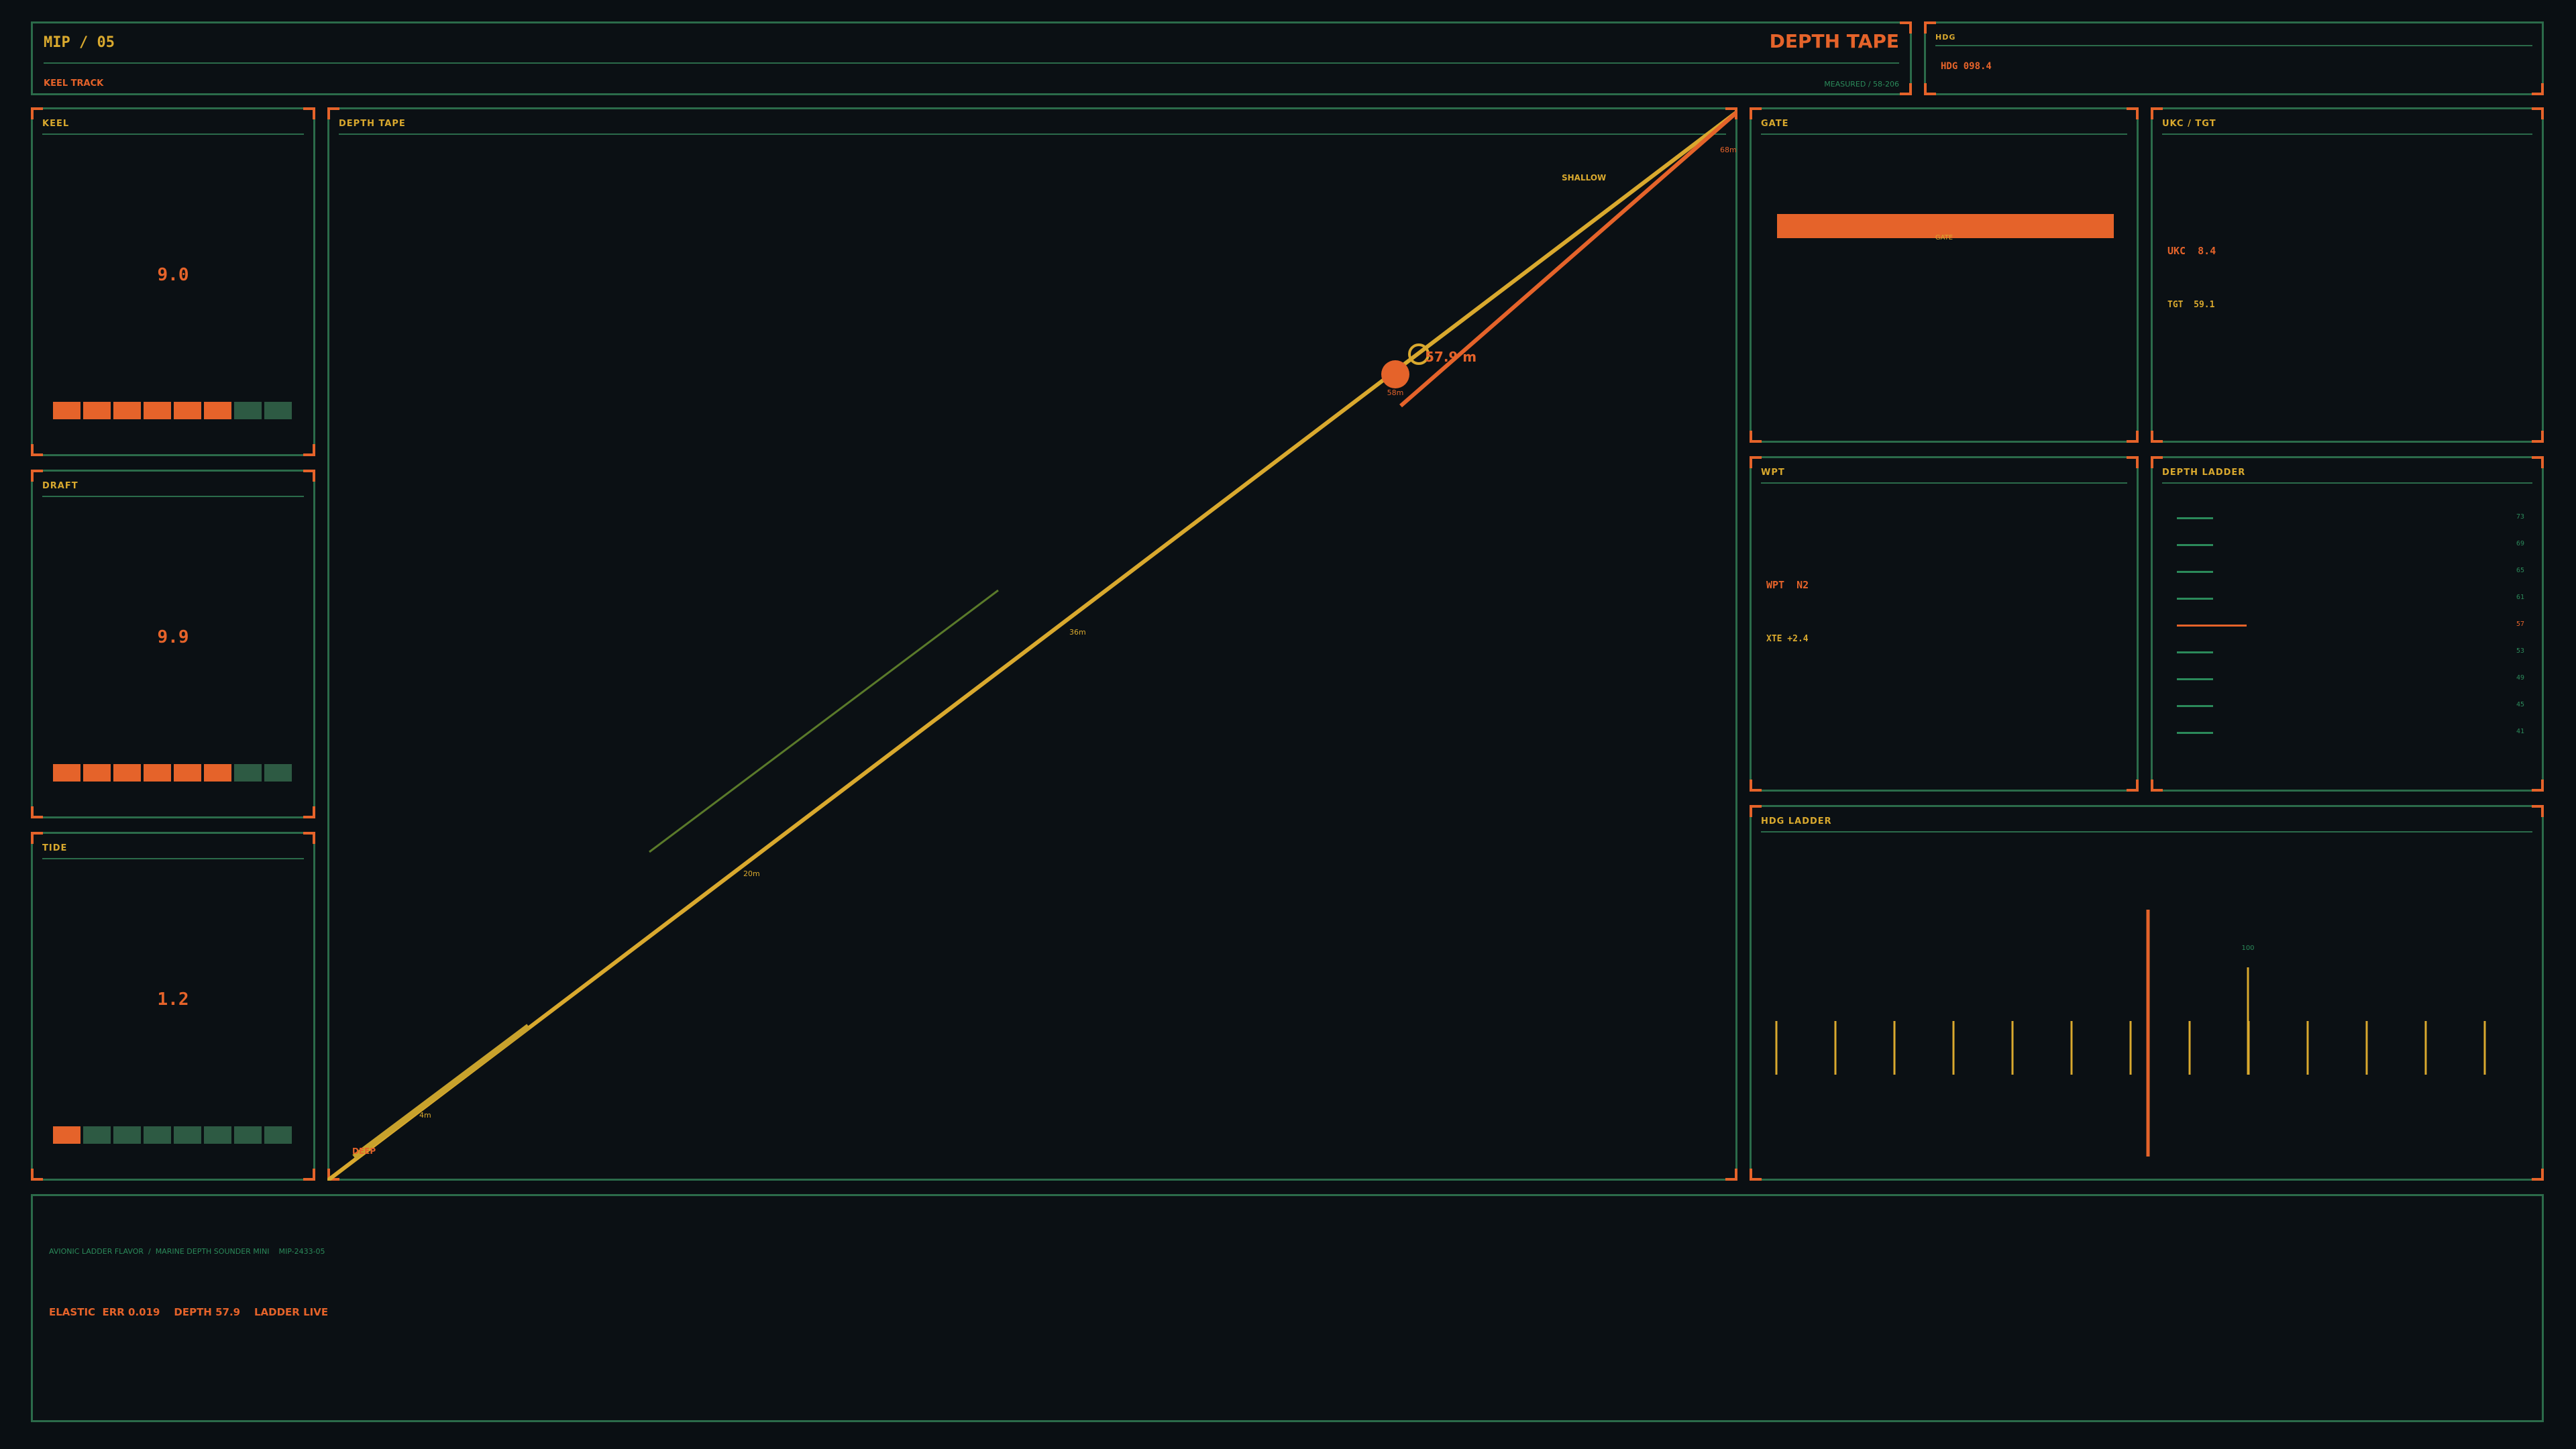  What do you see at coordinates (1787, 585) in the screenshot?
I see `wpt-value: WPT N2` at bounding box center [1787, 585].